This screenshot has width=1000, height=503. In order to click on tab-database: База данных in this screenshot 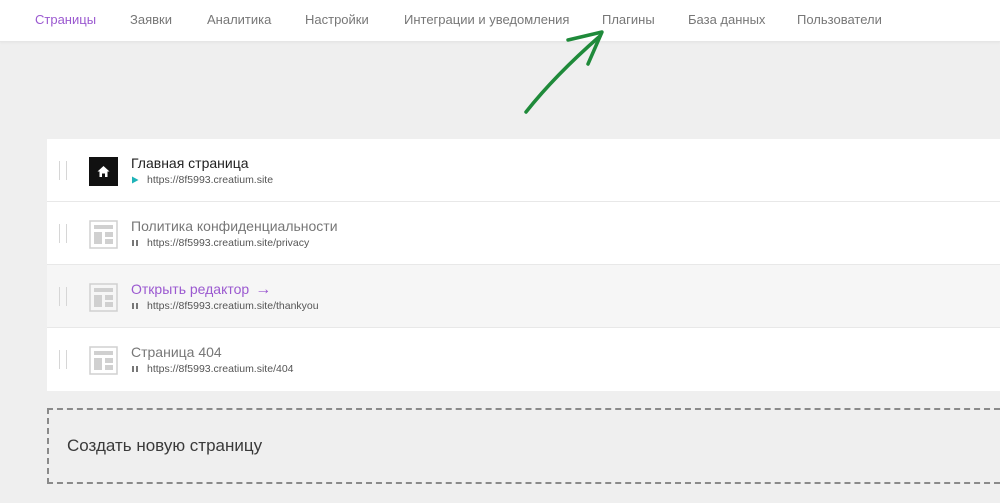, I will do `click(726, 19)`.